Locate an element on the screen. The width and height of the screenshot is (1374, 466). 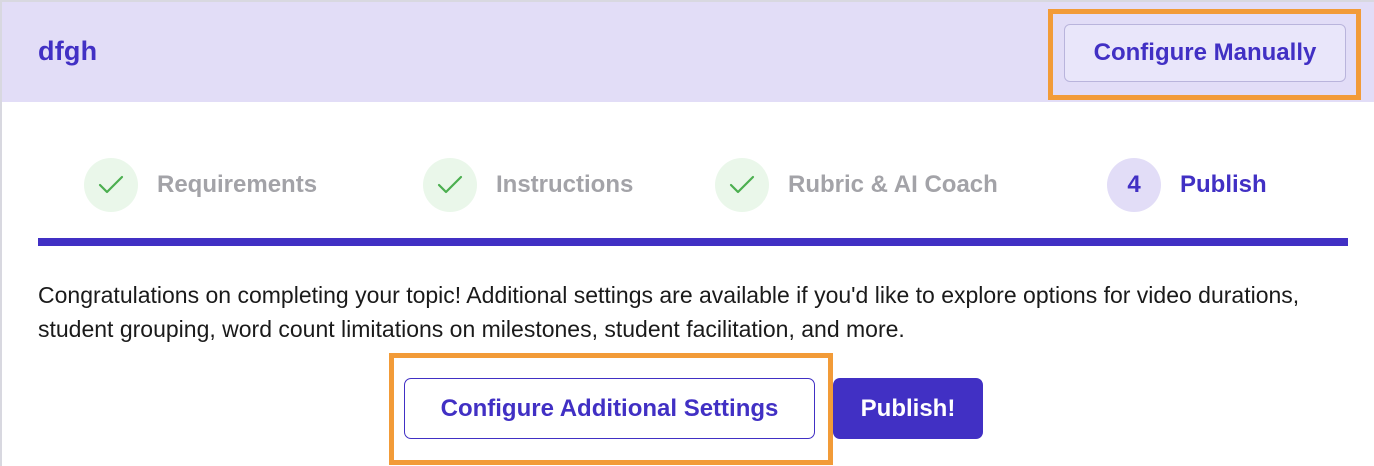
step-rubric-ai-coach: Rubric & AI Coach is located at coordinates (856, 185).